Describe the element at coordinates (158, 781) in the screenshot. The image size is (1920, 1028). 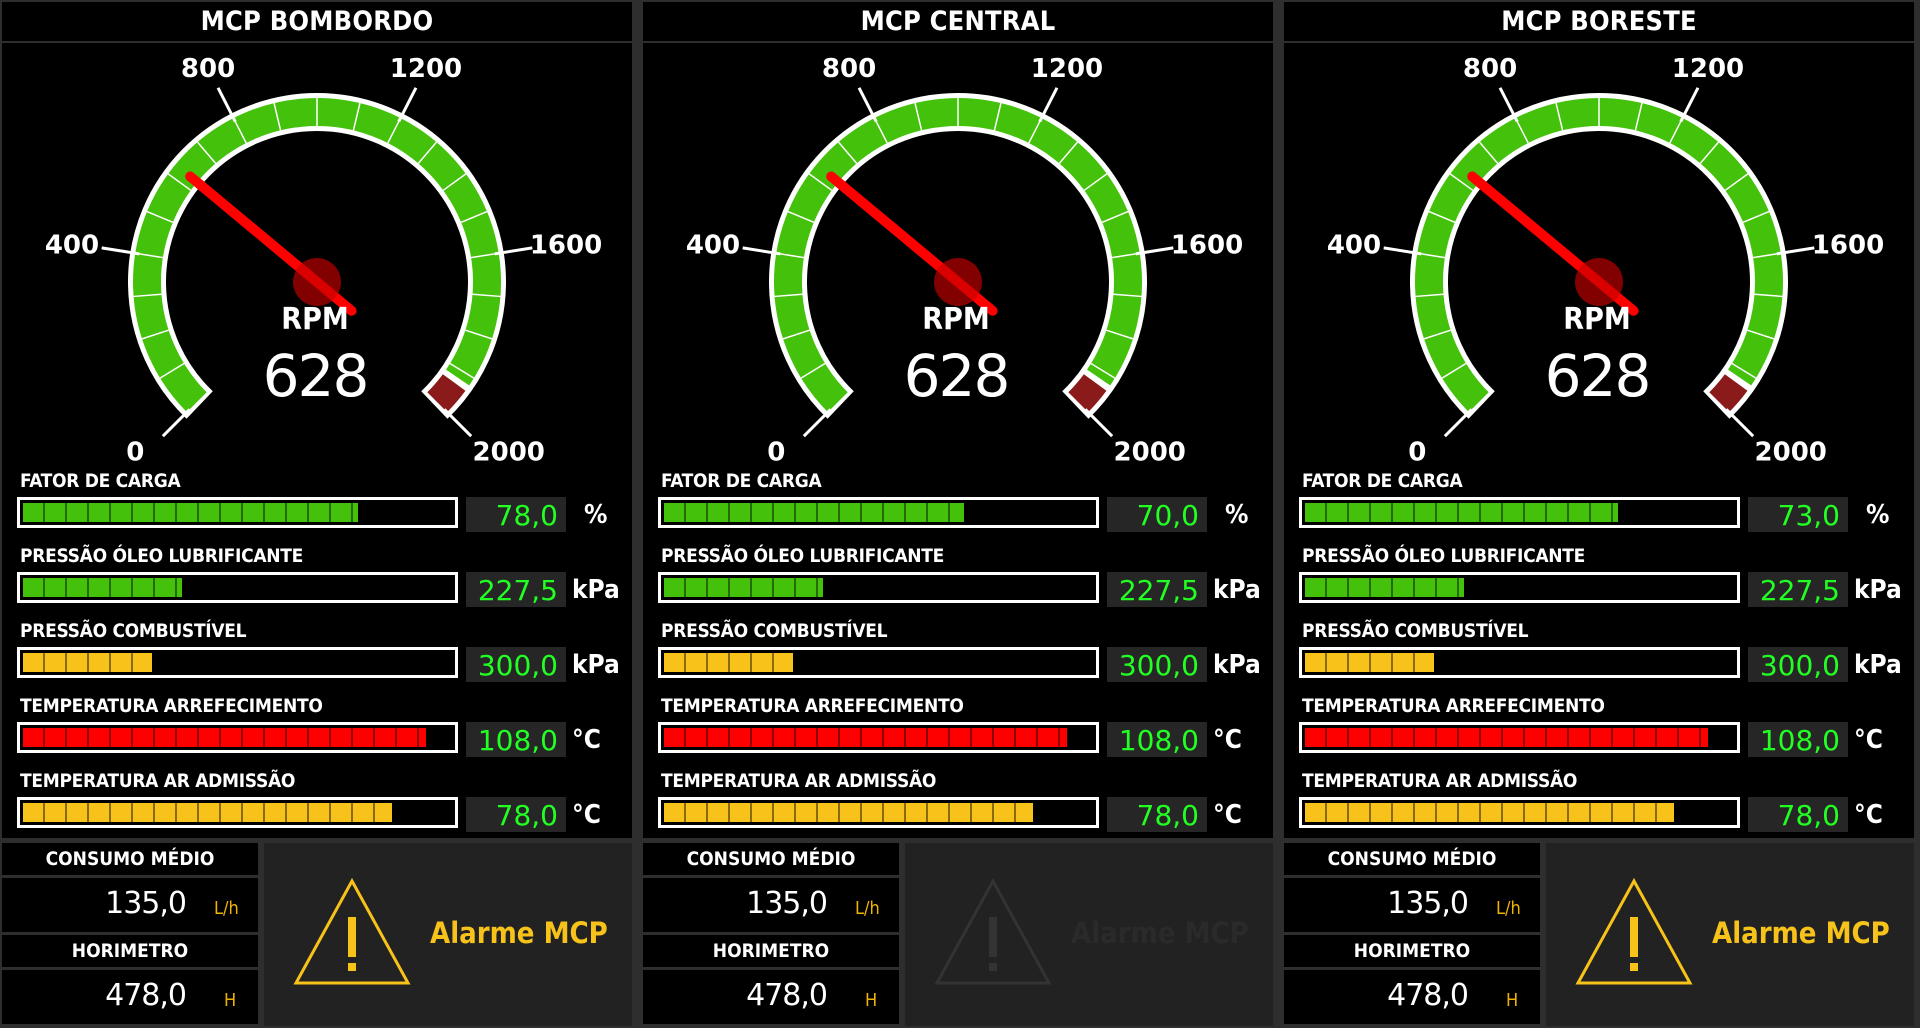
I see `metric-label: TEMPERATURA AR ADMISSÃO` at that location.